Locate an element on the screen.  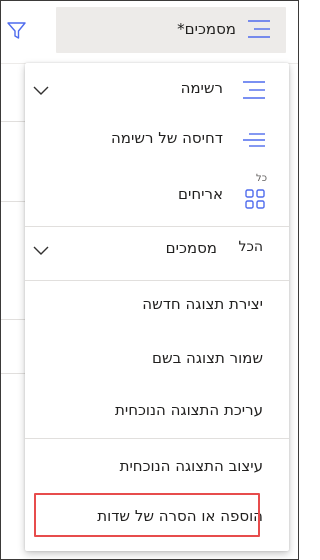
filter-icon is located at coordinates (17, 31).